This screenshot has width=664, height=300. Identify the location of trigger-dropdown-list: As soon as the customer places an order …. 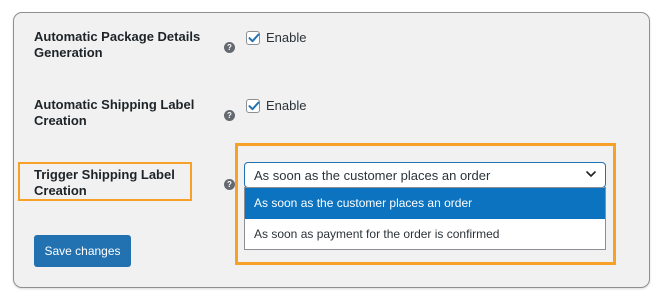
(425, 218).